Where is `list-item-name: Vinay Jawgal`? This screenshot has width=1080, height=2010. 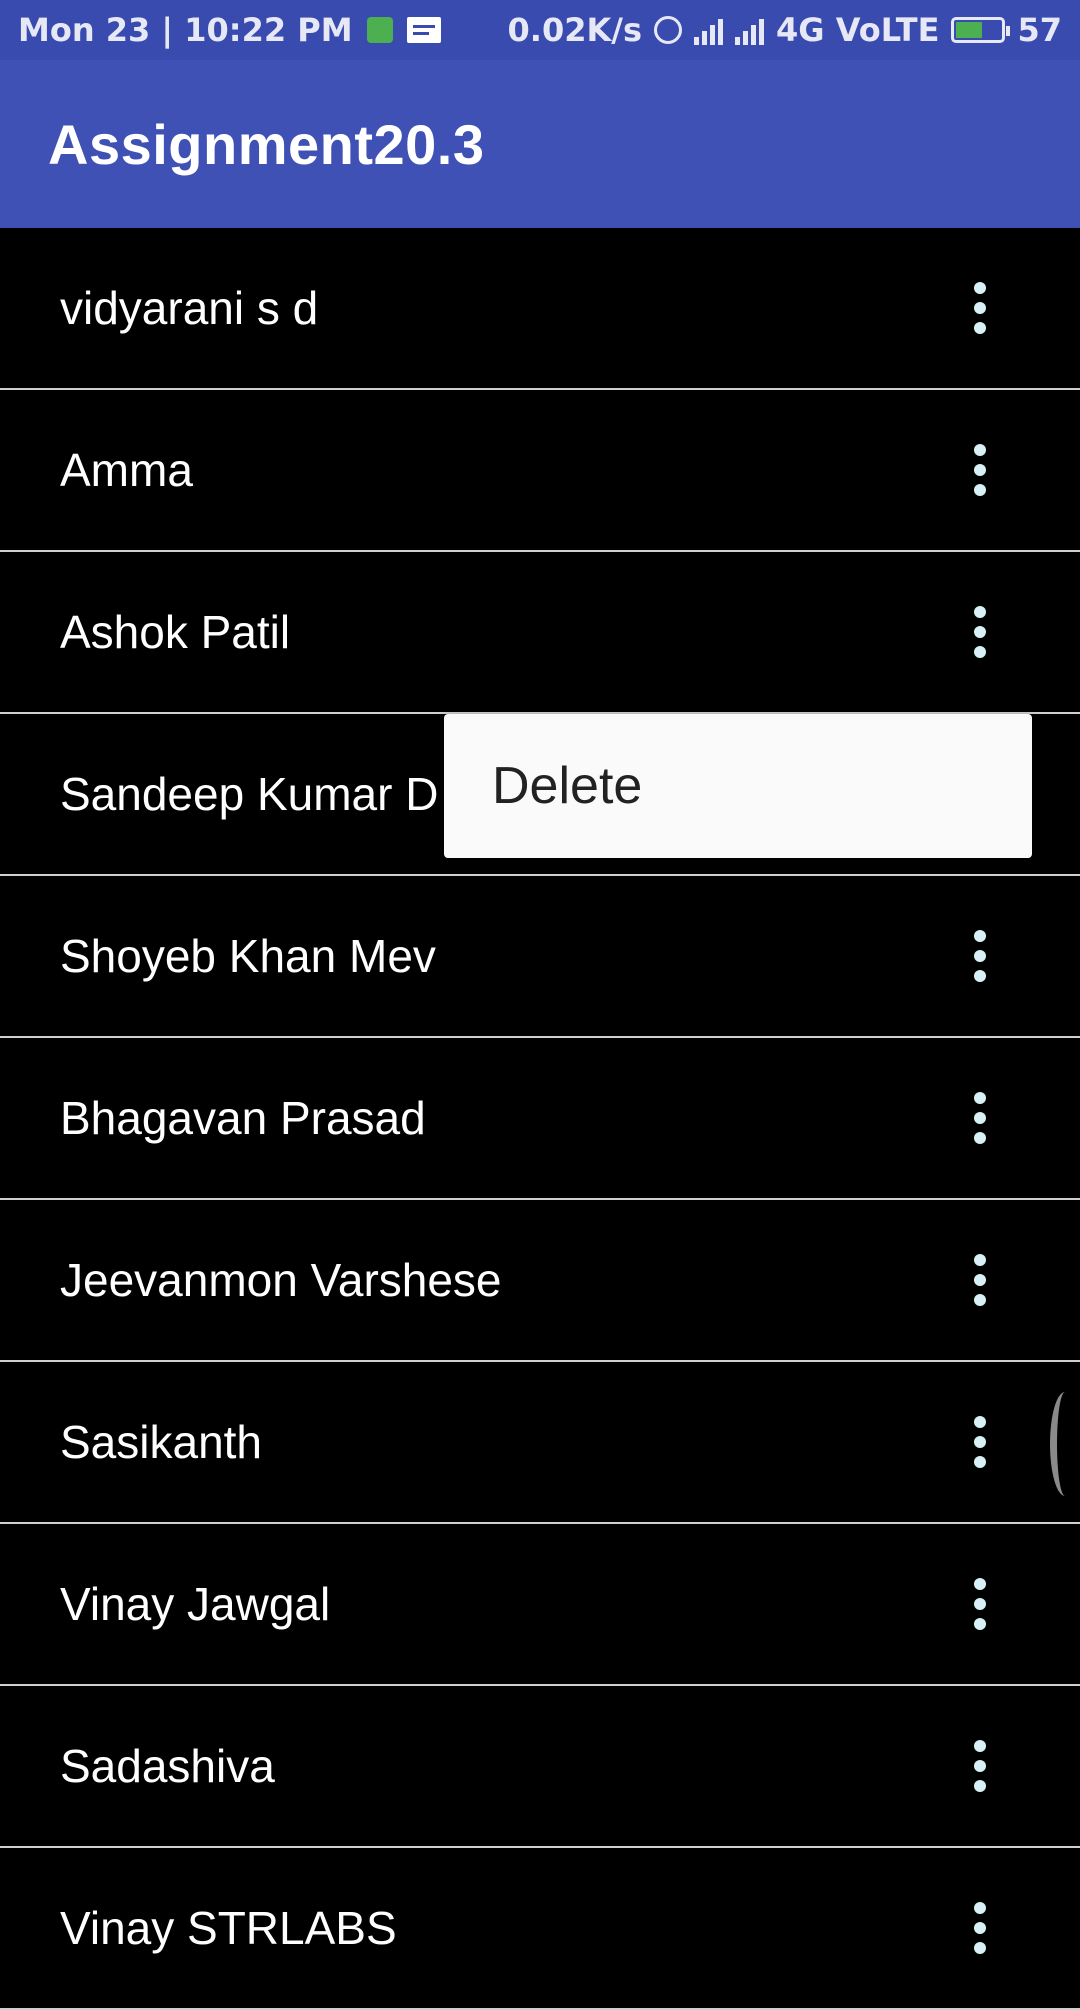
list-item-name: Vinay Jawgal is located at coordinates (195, 1604).